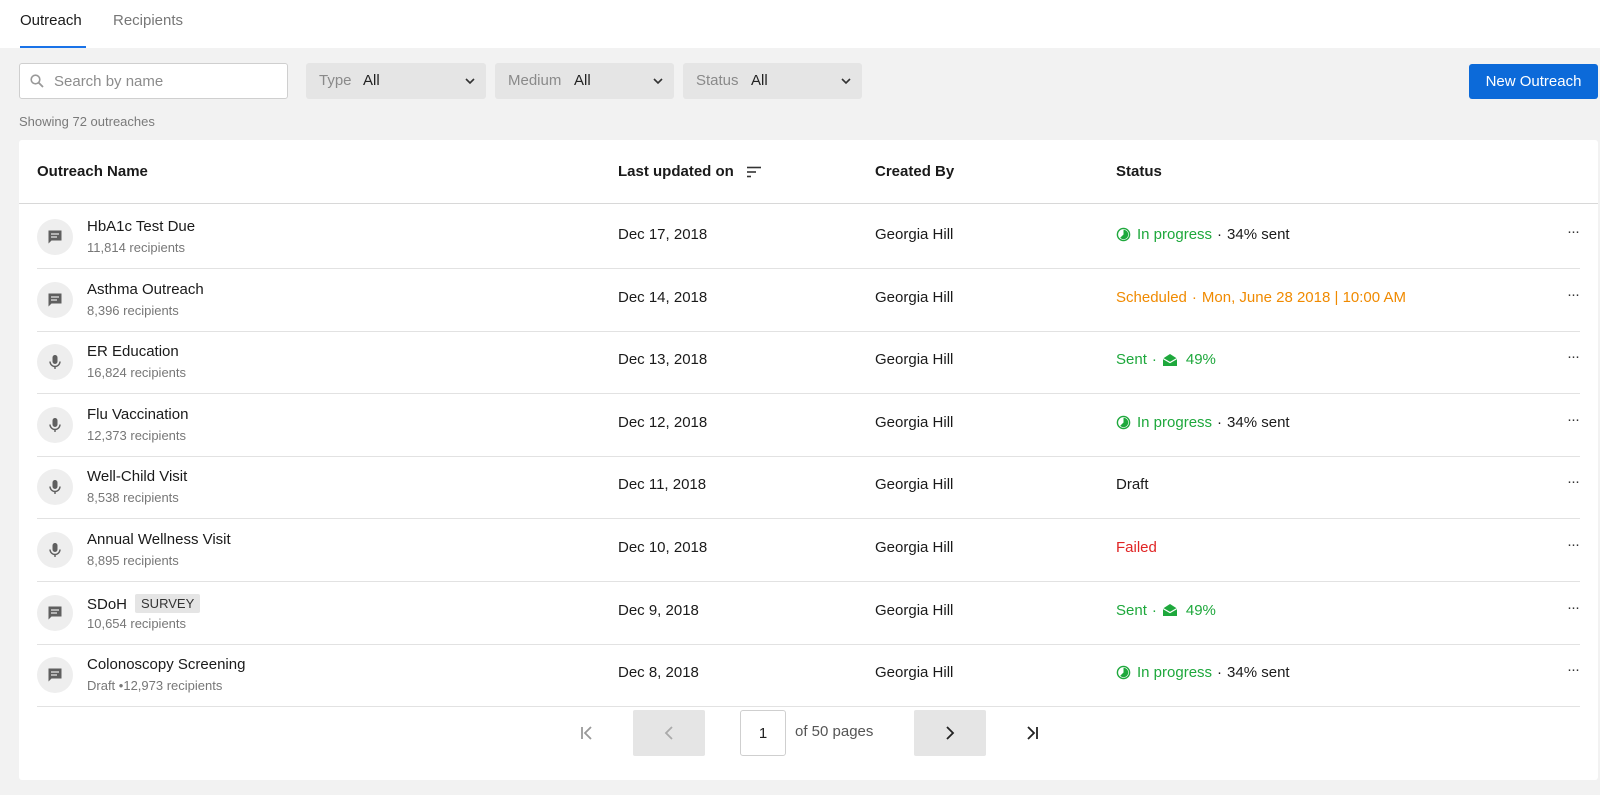  Describe the element at coordinates (141, 226) in the screenshot. I see `outreach-name: HbA1c Test Due` at that location.